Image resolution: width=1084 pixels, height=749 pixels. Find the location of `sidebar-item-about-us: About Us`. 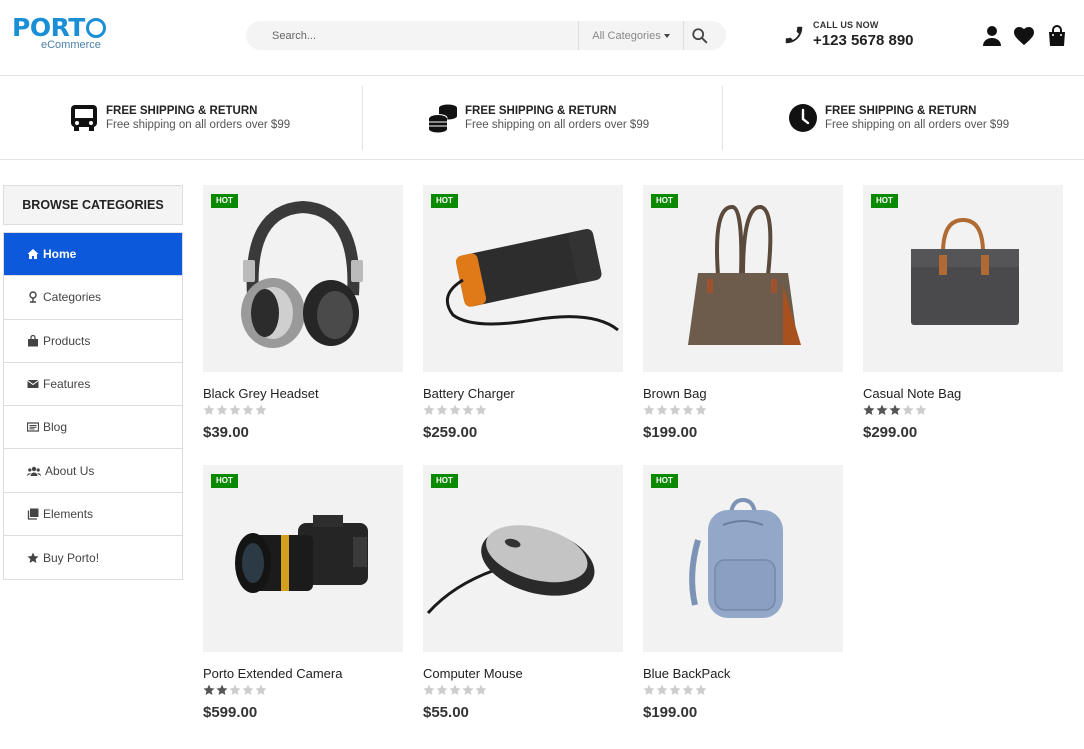

sidebar-item-about-us: About Us is located at coordinates (93, 471).